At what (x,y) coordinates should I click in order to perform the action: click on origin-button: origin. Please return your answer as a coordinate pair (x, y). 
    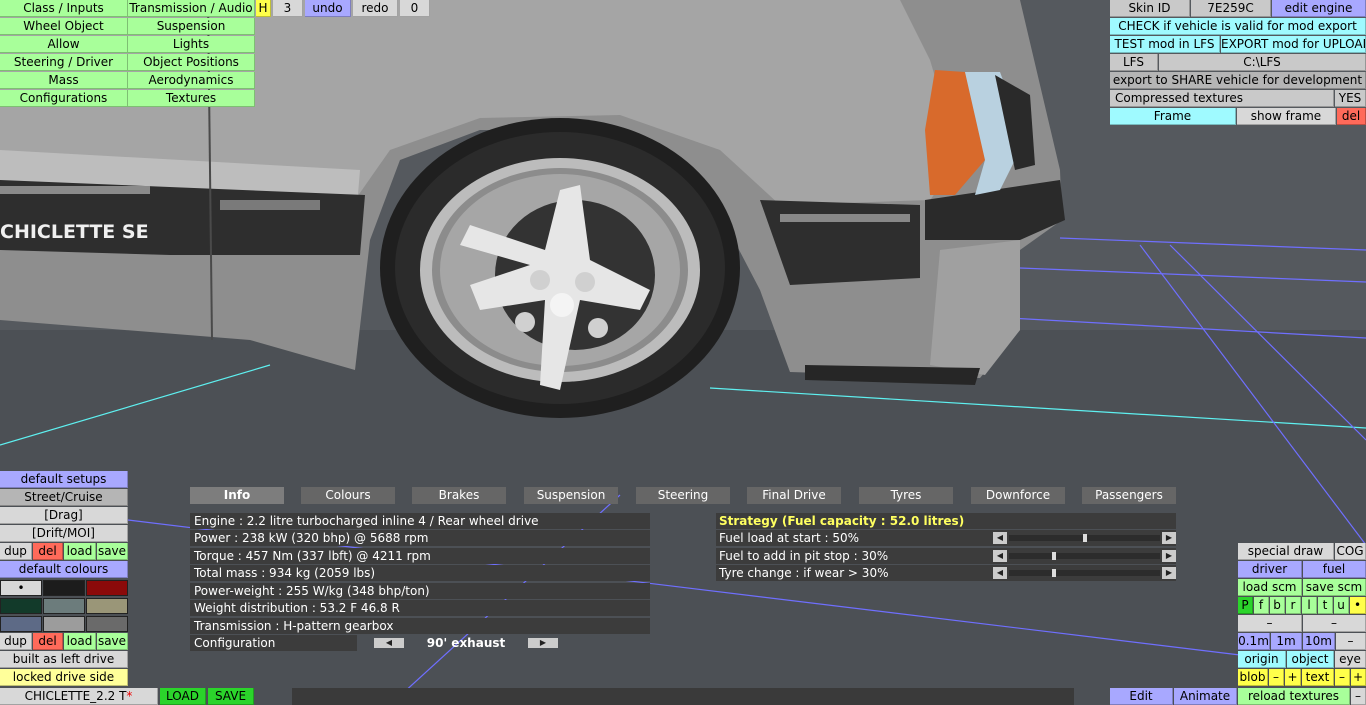
    Looking at the image, I should click on (1262, 659).